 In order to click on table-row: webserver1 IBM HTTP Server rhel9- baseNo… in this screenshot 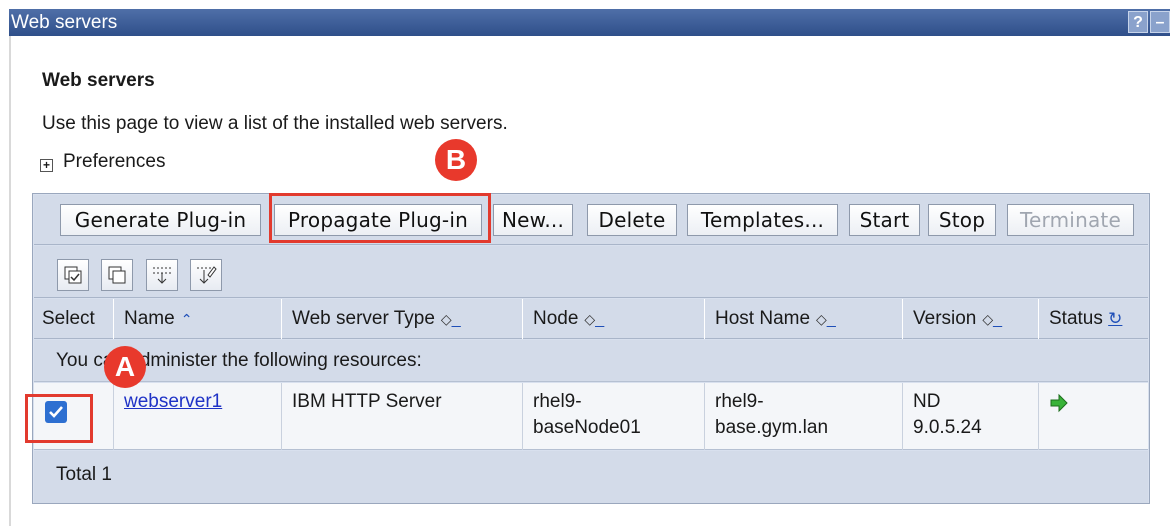, I will do `click(591, 416)`.